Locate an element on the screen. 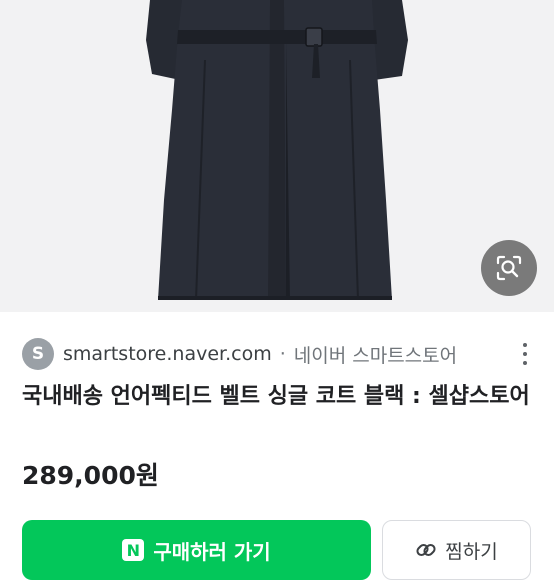 Image resolution: width=554 pixels, height=580 pixels. visual-search-icon is located at coordinates (509, 268).